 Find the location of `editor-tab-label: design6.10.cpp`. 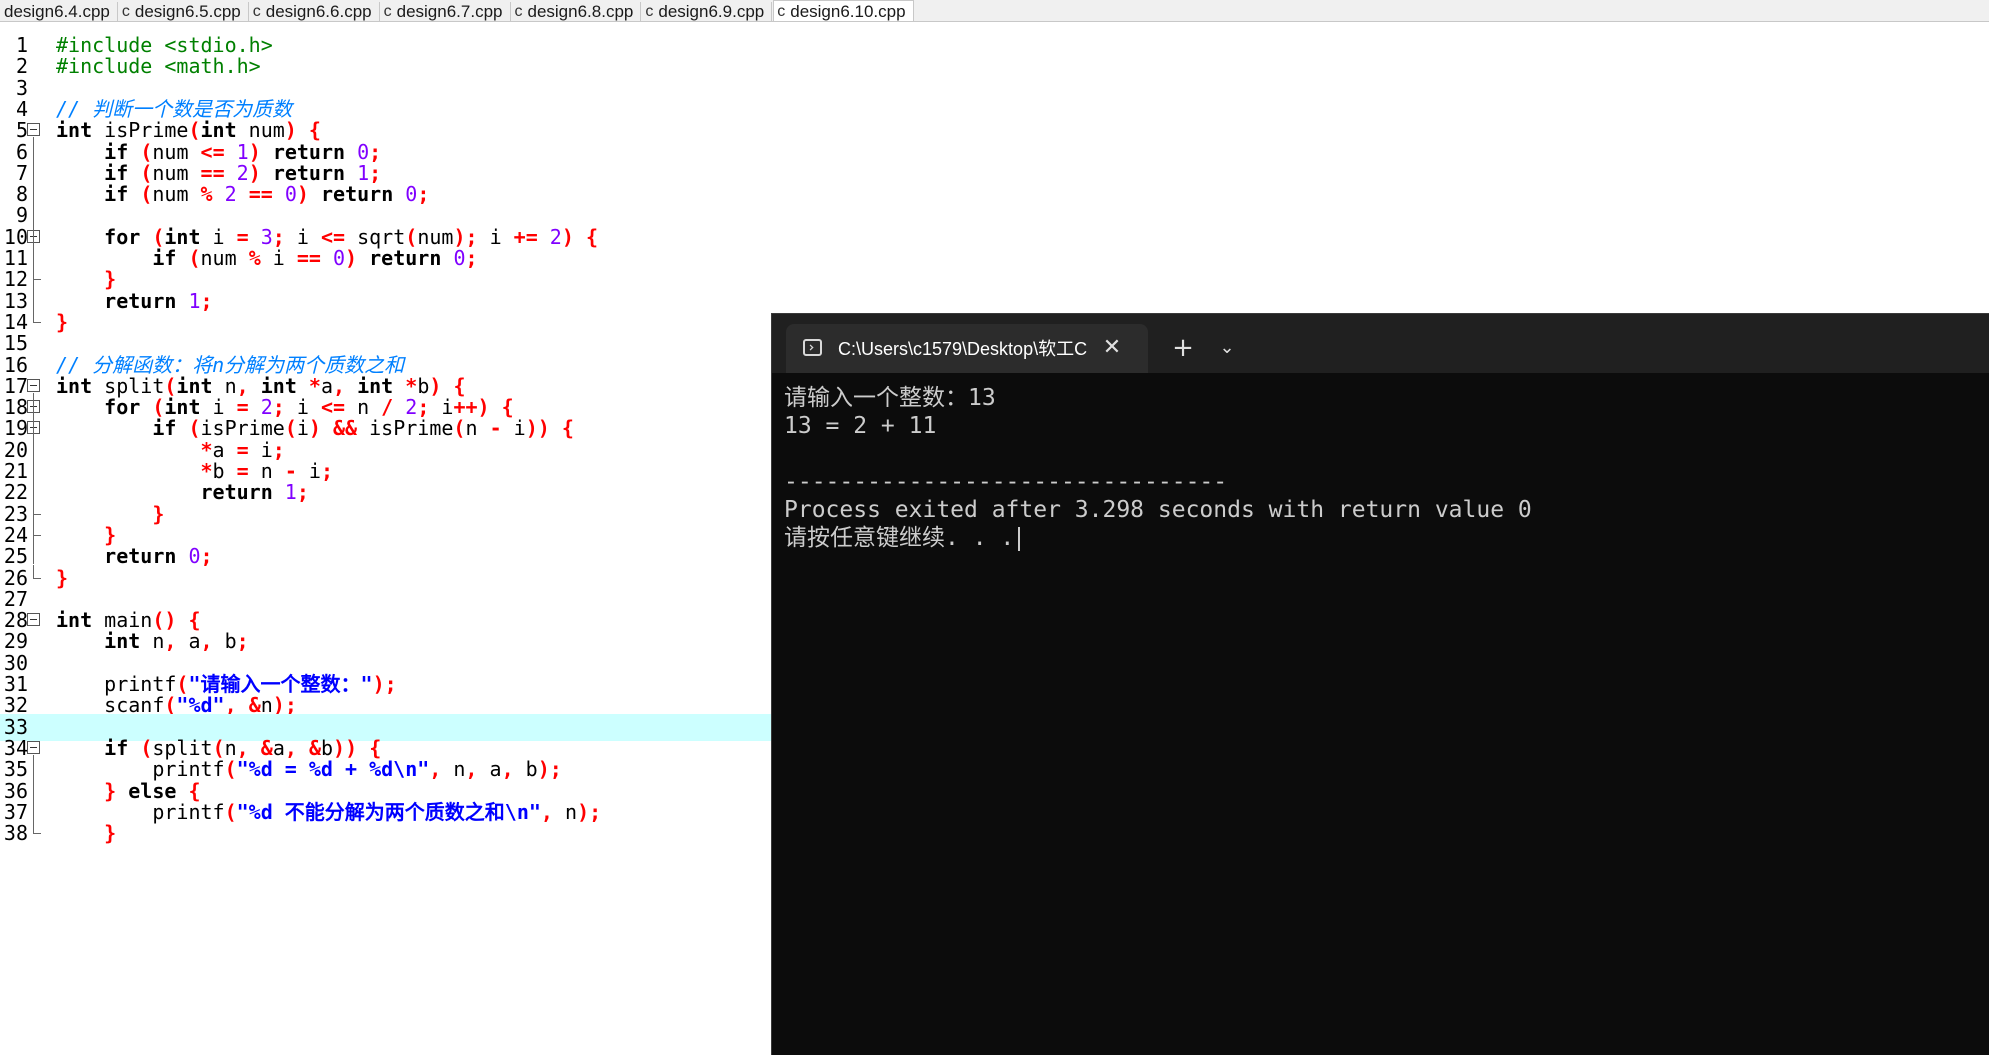

editor-tab-label: design6.10.cpp is located at coordinates (848, 11).